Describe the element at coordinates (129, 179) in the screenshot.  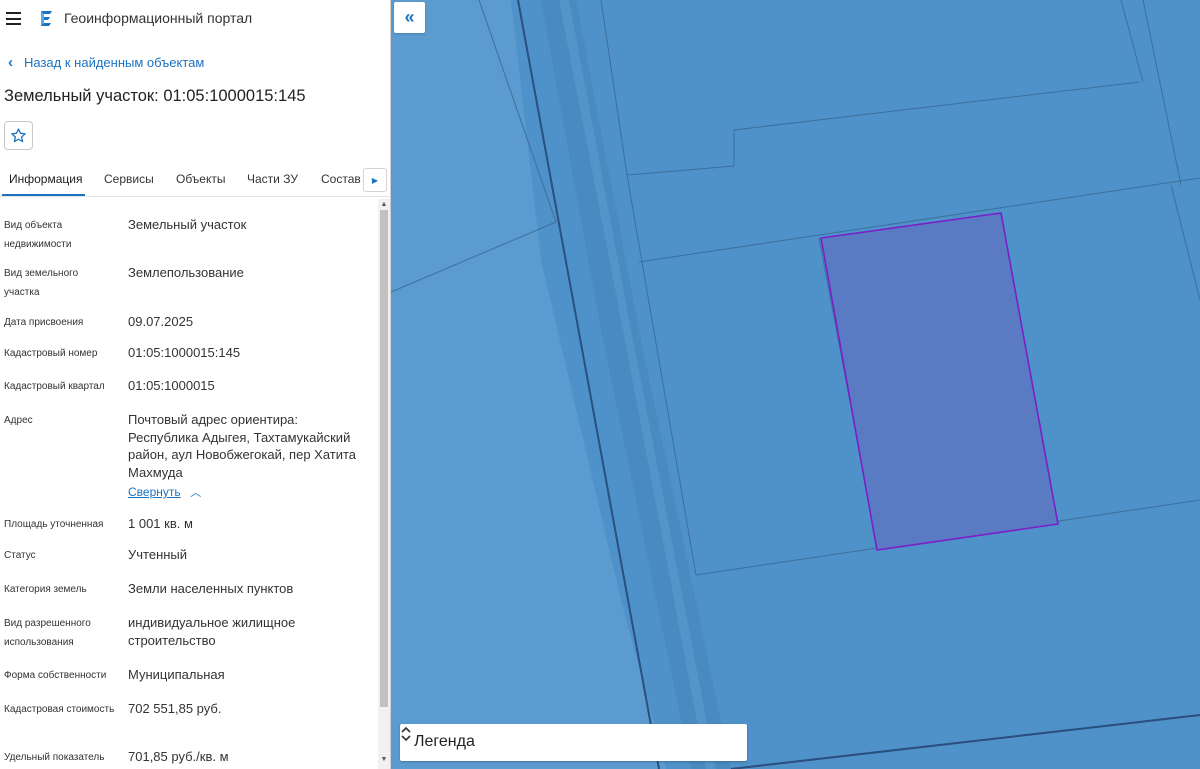
I see `tab-services: Сервисы` at that location.